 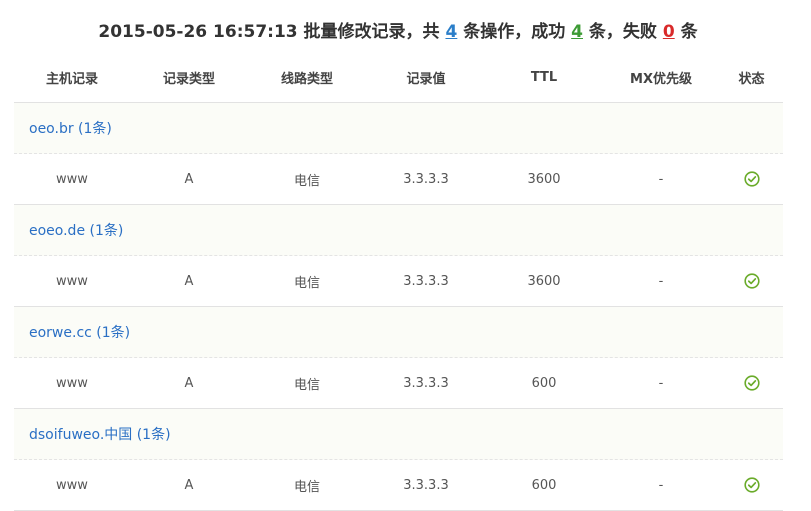 What do you see at coordinates (689, 32) in the screenshot?
I see `title-suffix: 条` at bounding box center [689, 32].